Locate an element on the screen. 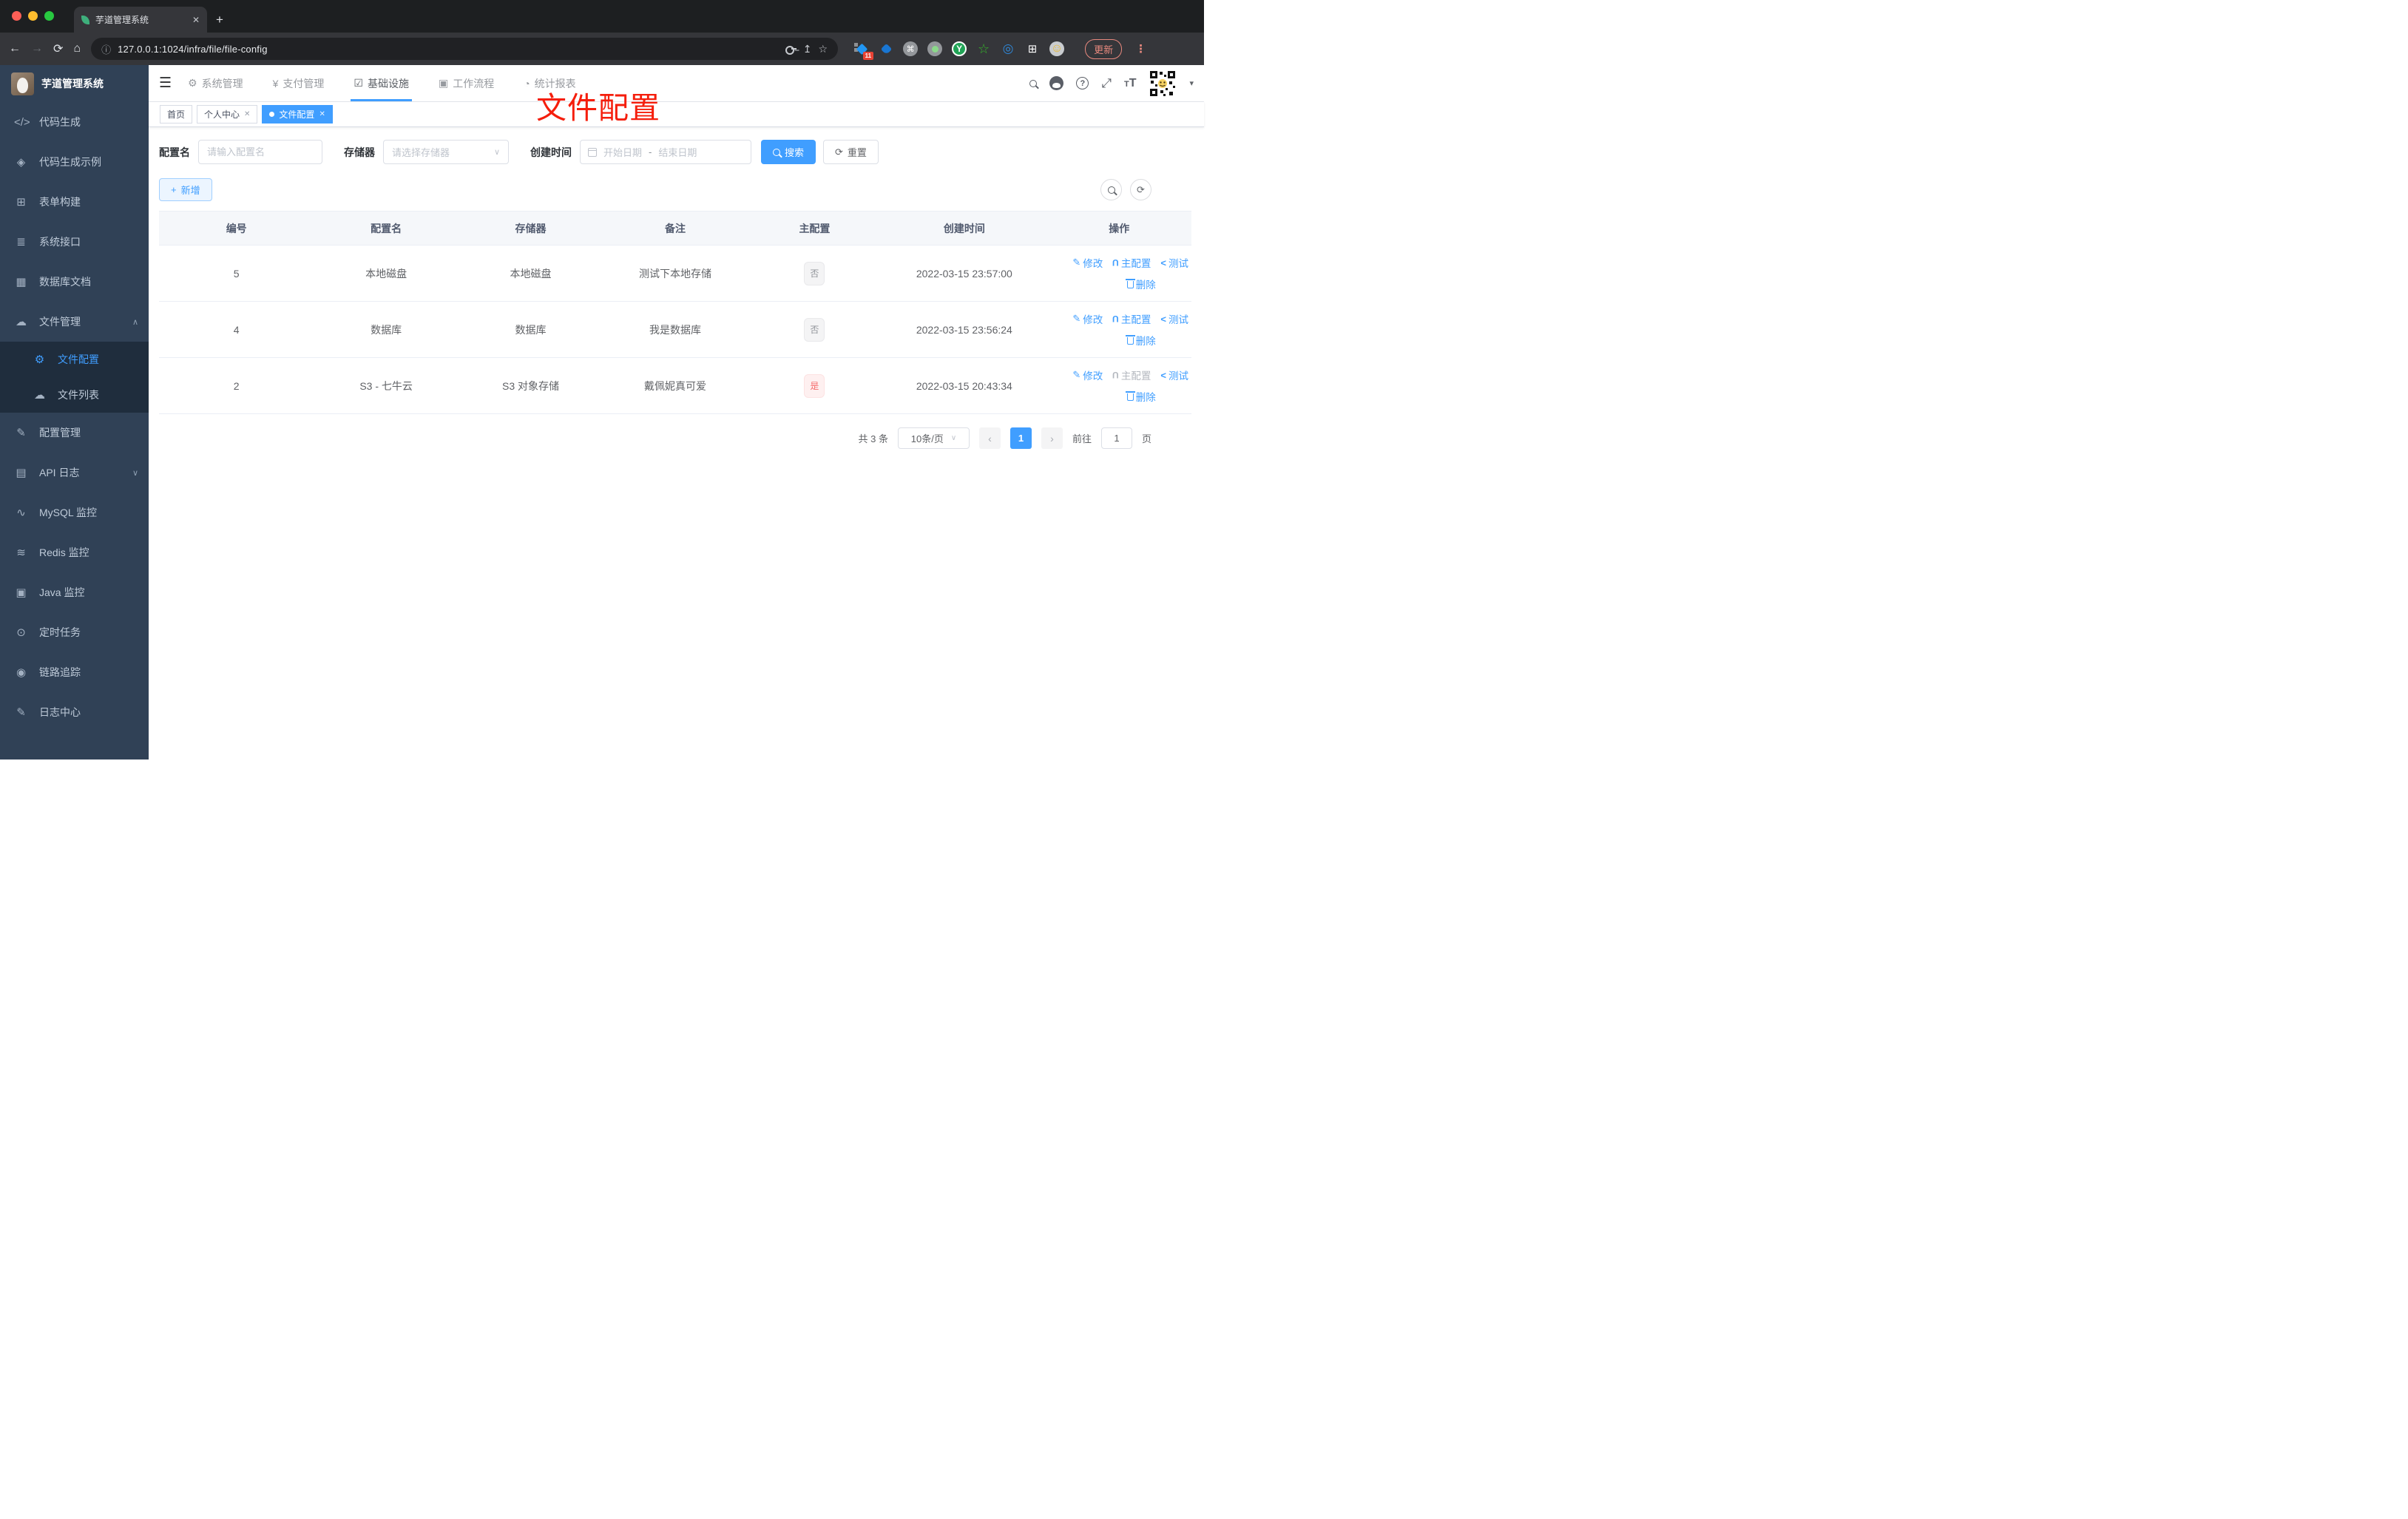 Image resolution: width=2408 pixels, height=1519 pixels. refresh-button: ⟳ is located at coordinates (1140, 189).